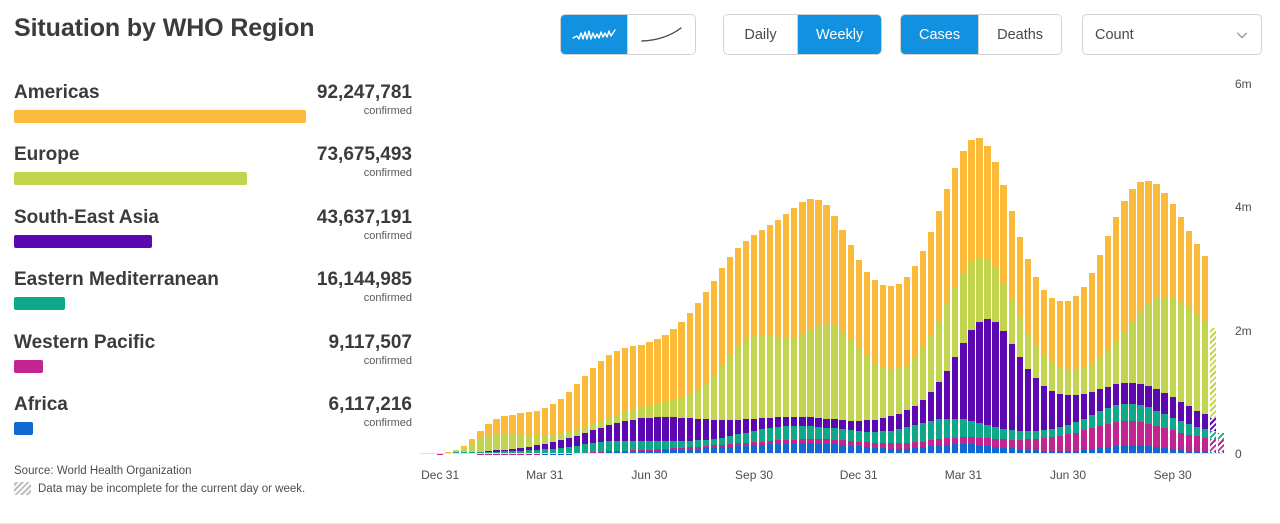  What do you see at coordinates (215, 238) in the screenshot?
I see `region-legend-row: South-East Asia 43,637,191 confirmed` at bounding box center [215, 238].